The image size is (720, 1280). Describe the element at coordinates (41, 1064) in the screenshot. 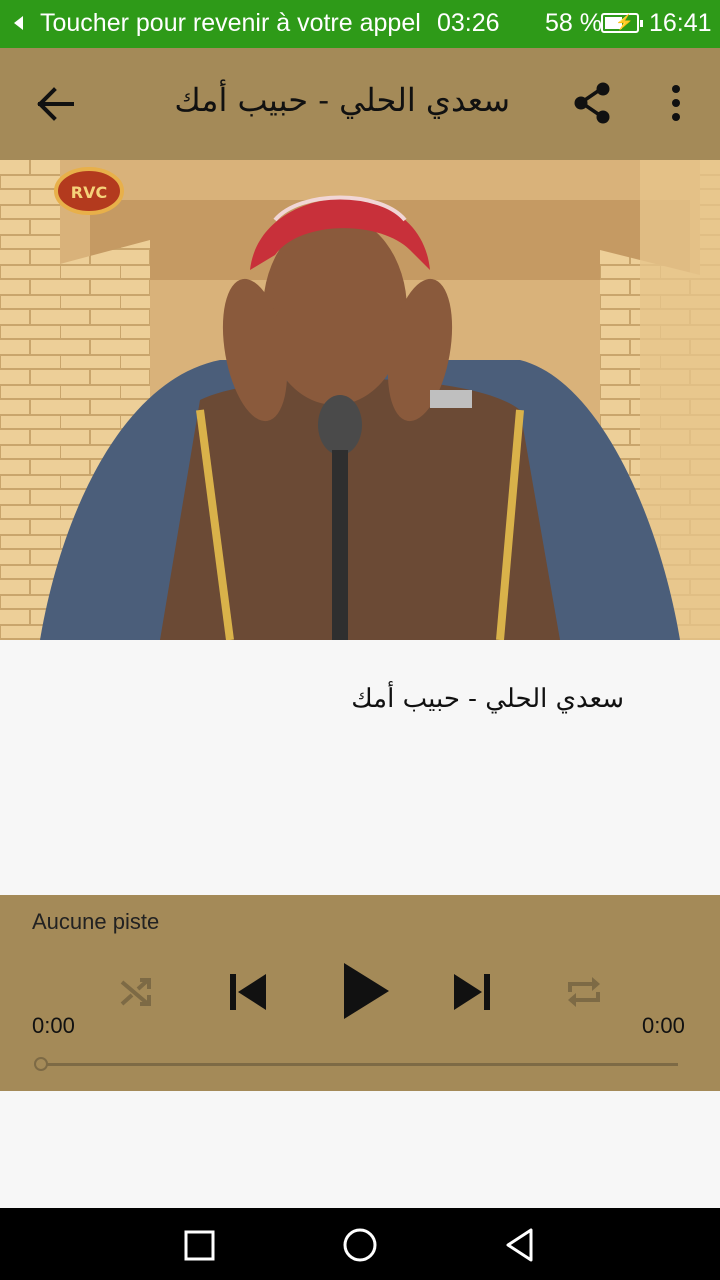

I see `seek-thumb` at that location.